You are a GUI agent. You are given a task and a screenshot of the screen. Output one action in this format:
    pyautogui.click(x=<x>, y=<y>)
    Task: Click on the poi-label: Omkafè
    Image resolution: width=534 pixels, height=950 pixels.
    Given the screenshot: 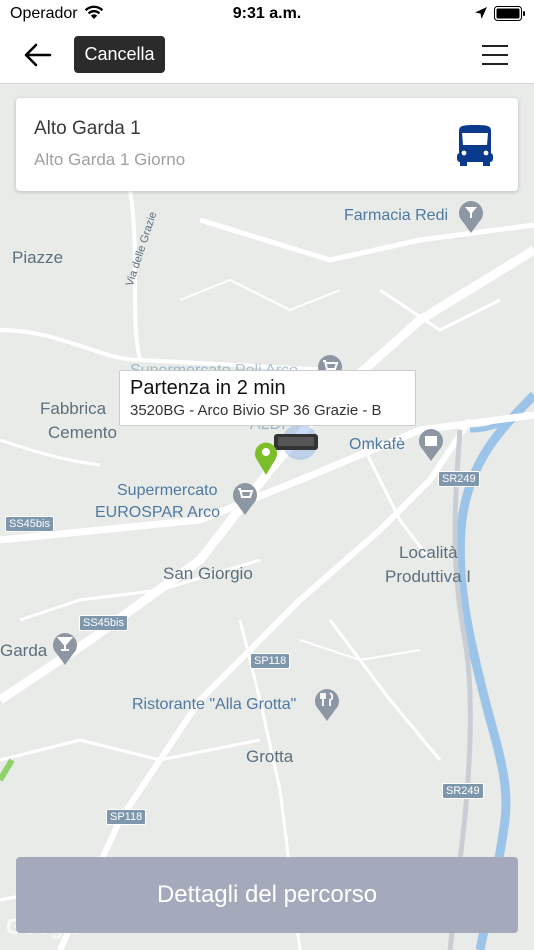 What is the action you would take?
    pyautogui.click(x=377, y=444)
    